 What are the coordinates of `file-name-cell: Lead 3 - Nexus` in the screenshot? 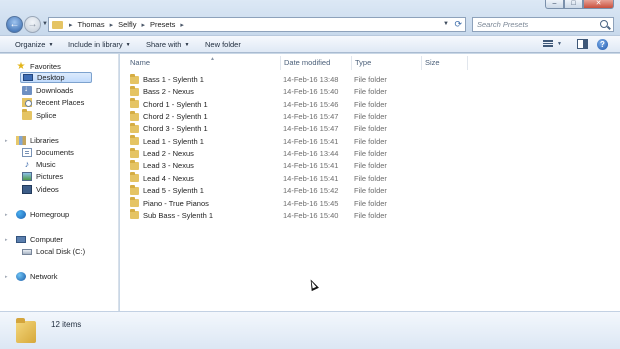 It's located at (162, 164).